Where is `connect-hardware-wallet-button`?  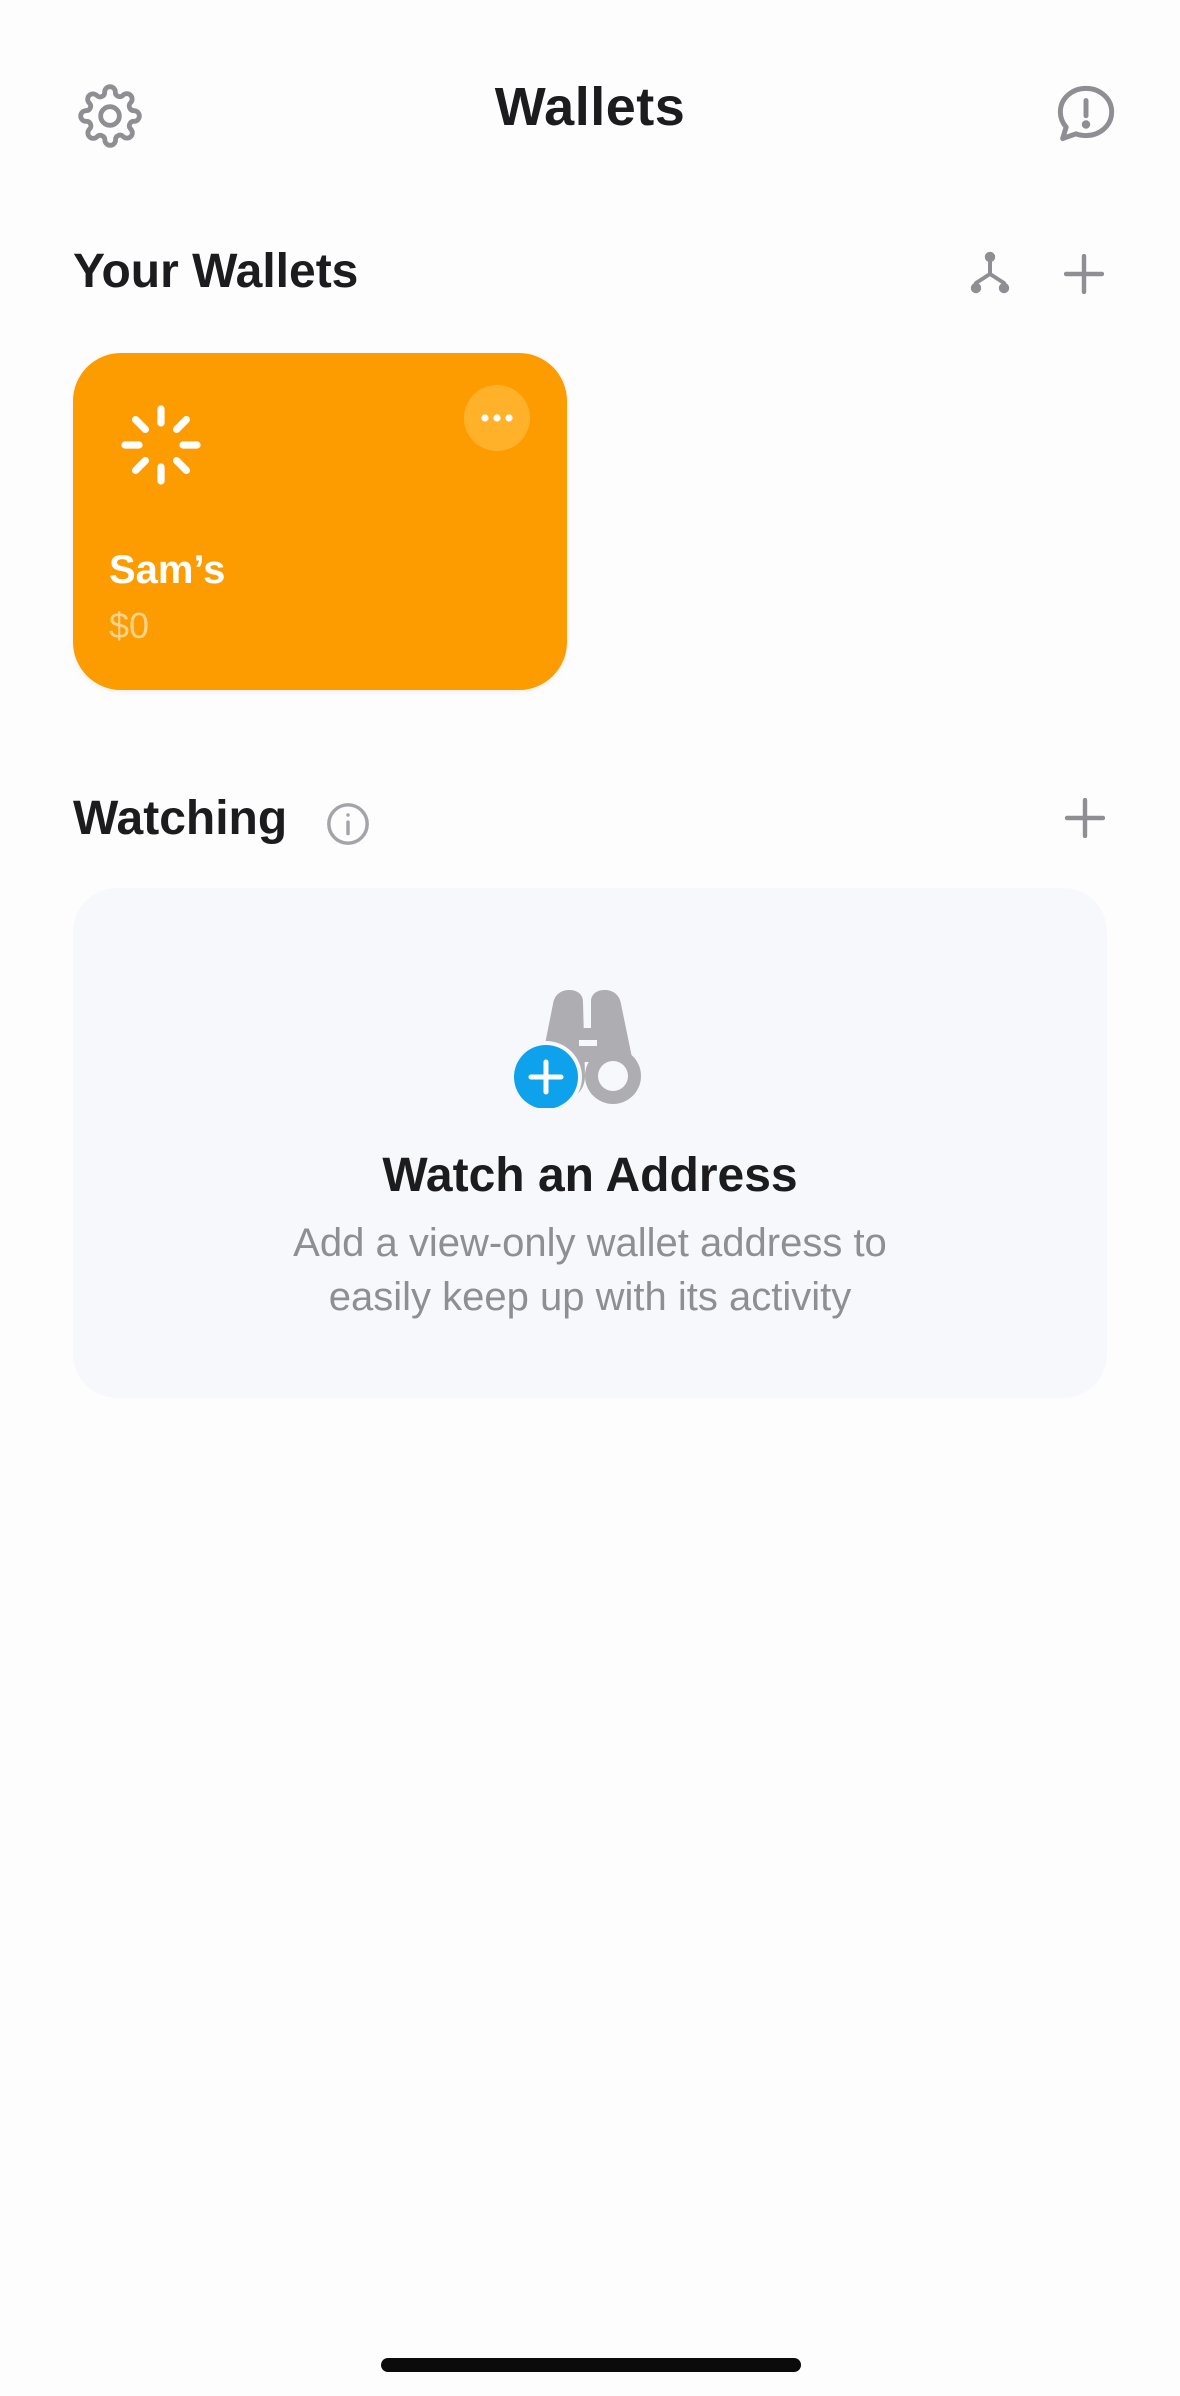 connect-hardware-wallet-button is located at coordinates (990, 274).